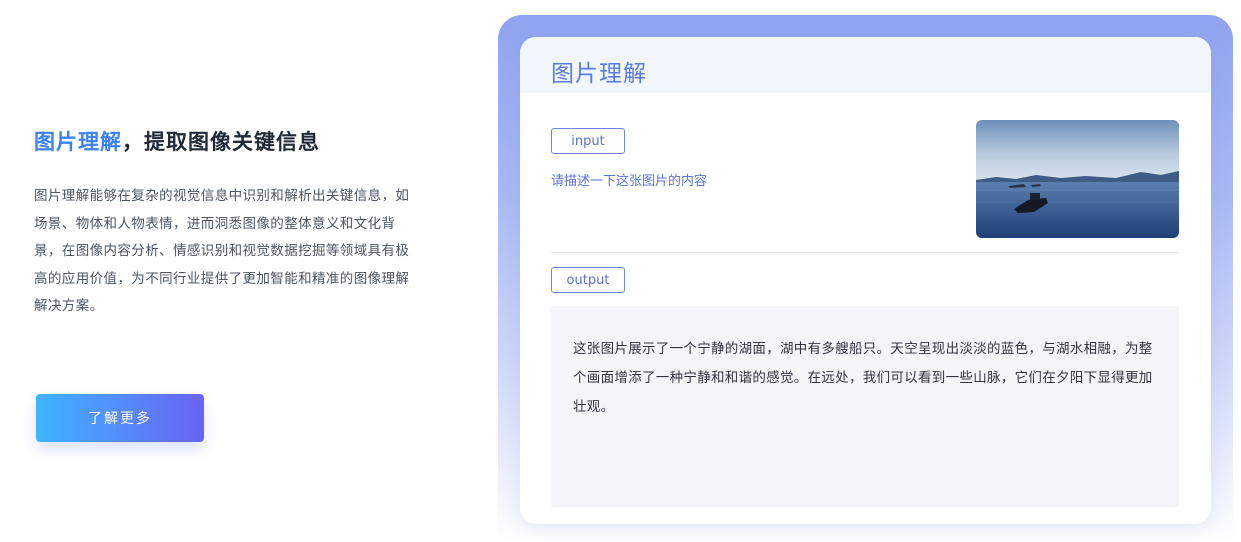 The width and height of the screenshot is (1241, 542). What do you see at coordinates (221, 142) in the screenshot?
I see `section-title-rest: ，提取图像关键信息` at bounding box center [221, 142].